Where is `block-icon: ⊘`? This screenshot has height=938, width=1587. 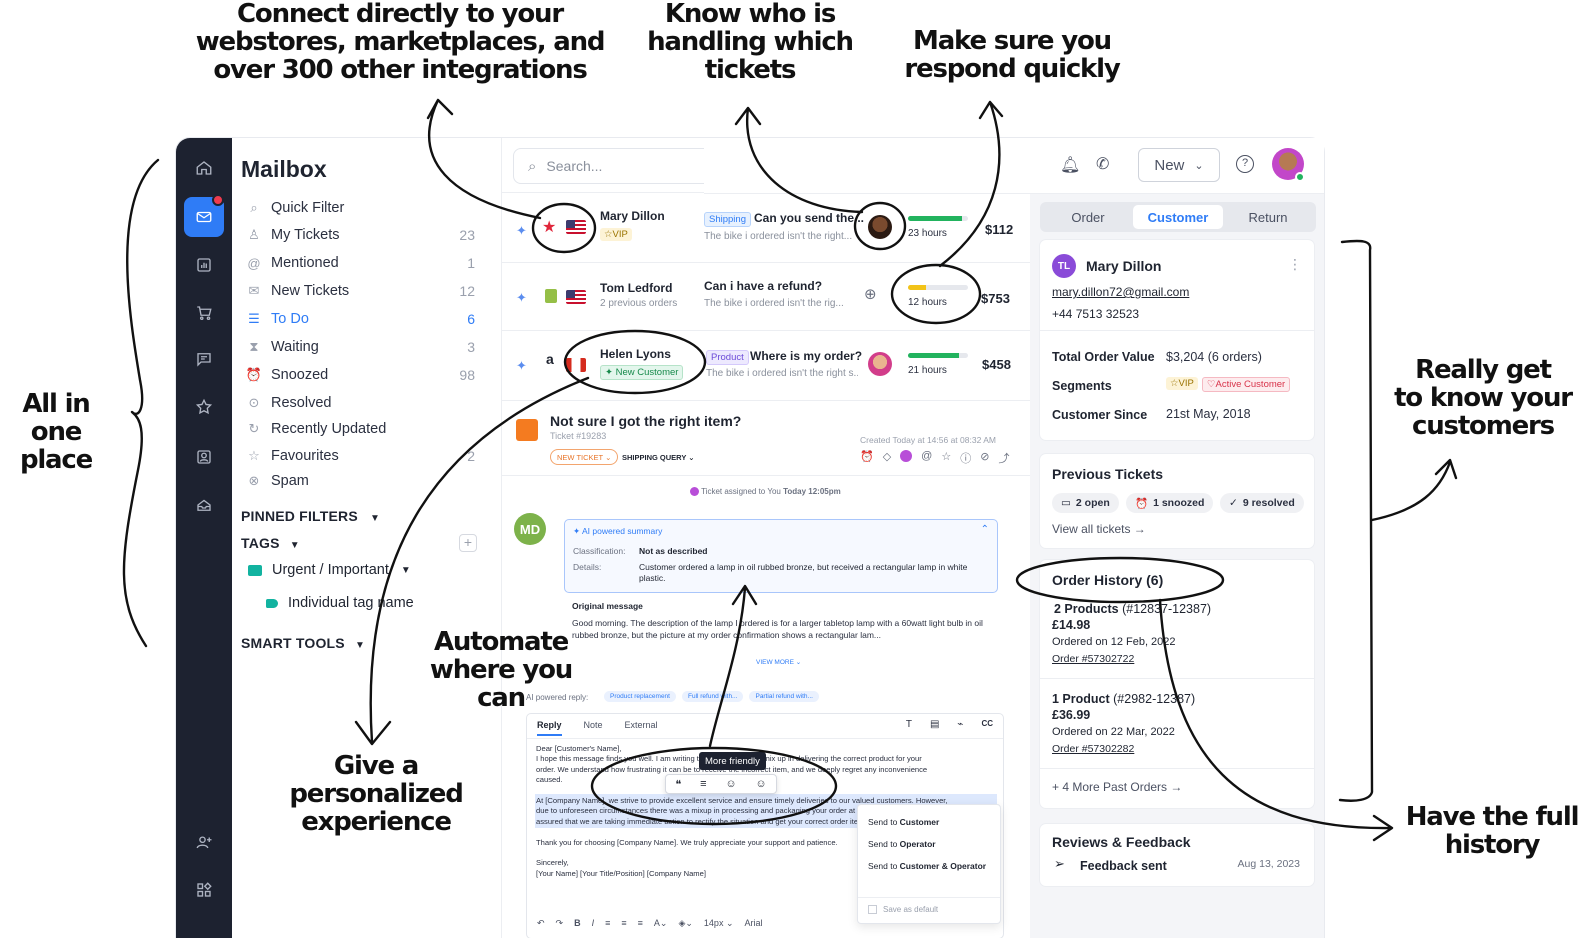
block-icon: ⊘ is located at coordinates (984, 458).